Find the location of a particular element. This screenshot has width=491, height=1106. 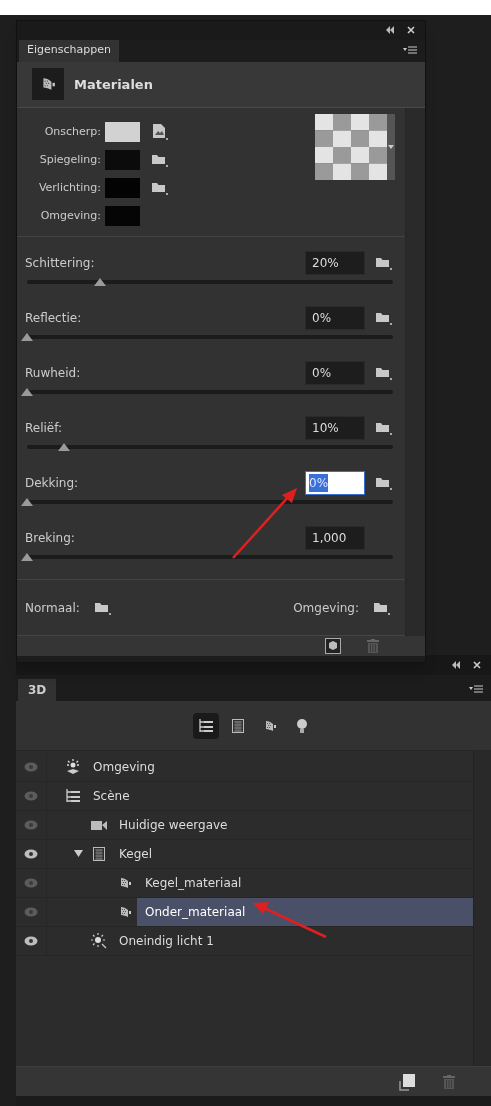

filter-button is located at coordinates (205, 725).